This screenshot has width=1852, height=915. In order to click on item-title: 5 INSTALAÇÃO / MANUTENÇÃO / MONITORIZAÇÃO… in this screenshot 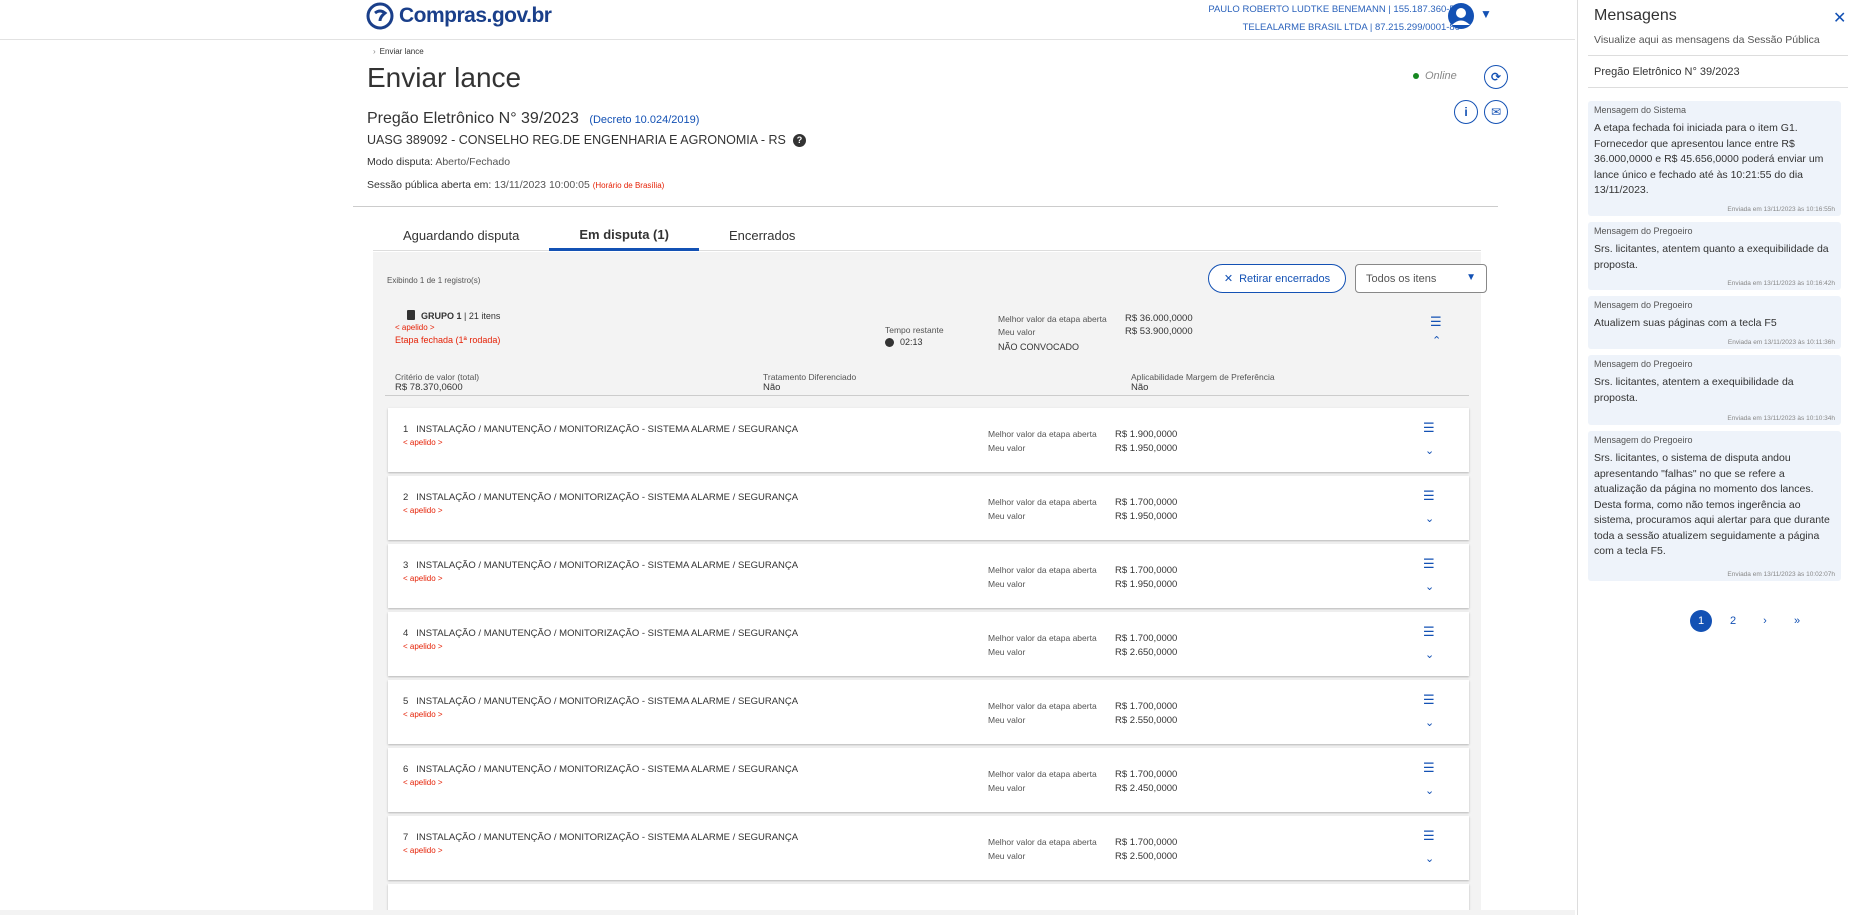, I will do `click(600, 701)`.